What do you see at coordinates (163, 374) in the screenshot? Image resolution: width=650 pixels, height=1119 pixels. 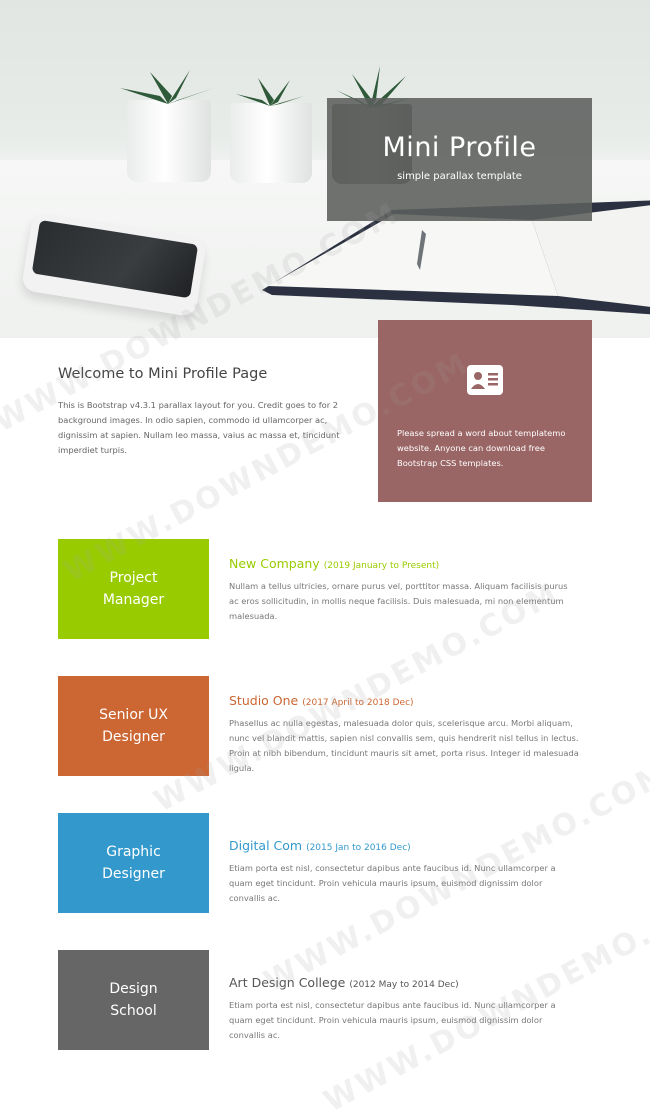 I see `welcome-heading: Welcome to Mini Profile Page` at bounding box center [163, 374].